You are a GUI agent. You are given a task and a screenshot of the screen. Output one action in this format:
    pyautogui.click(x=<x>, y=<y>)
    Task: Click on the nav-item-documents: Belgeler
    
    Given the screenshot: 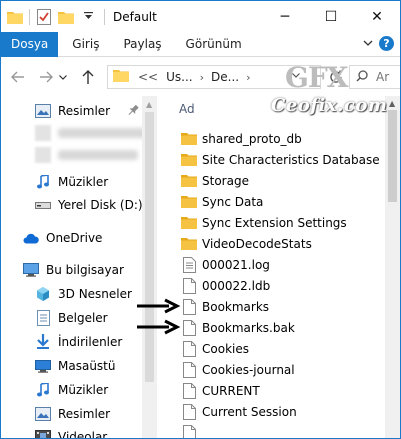 What is the action you would take?
    pyautogui.click(x=71, y=318)
    